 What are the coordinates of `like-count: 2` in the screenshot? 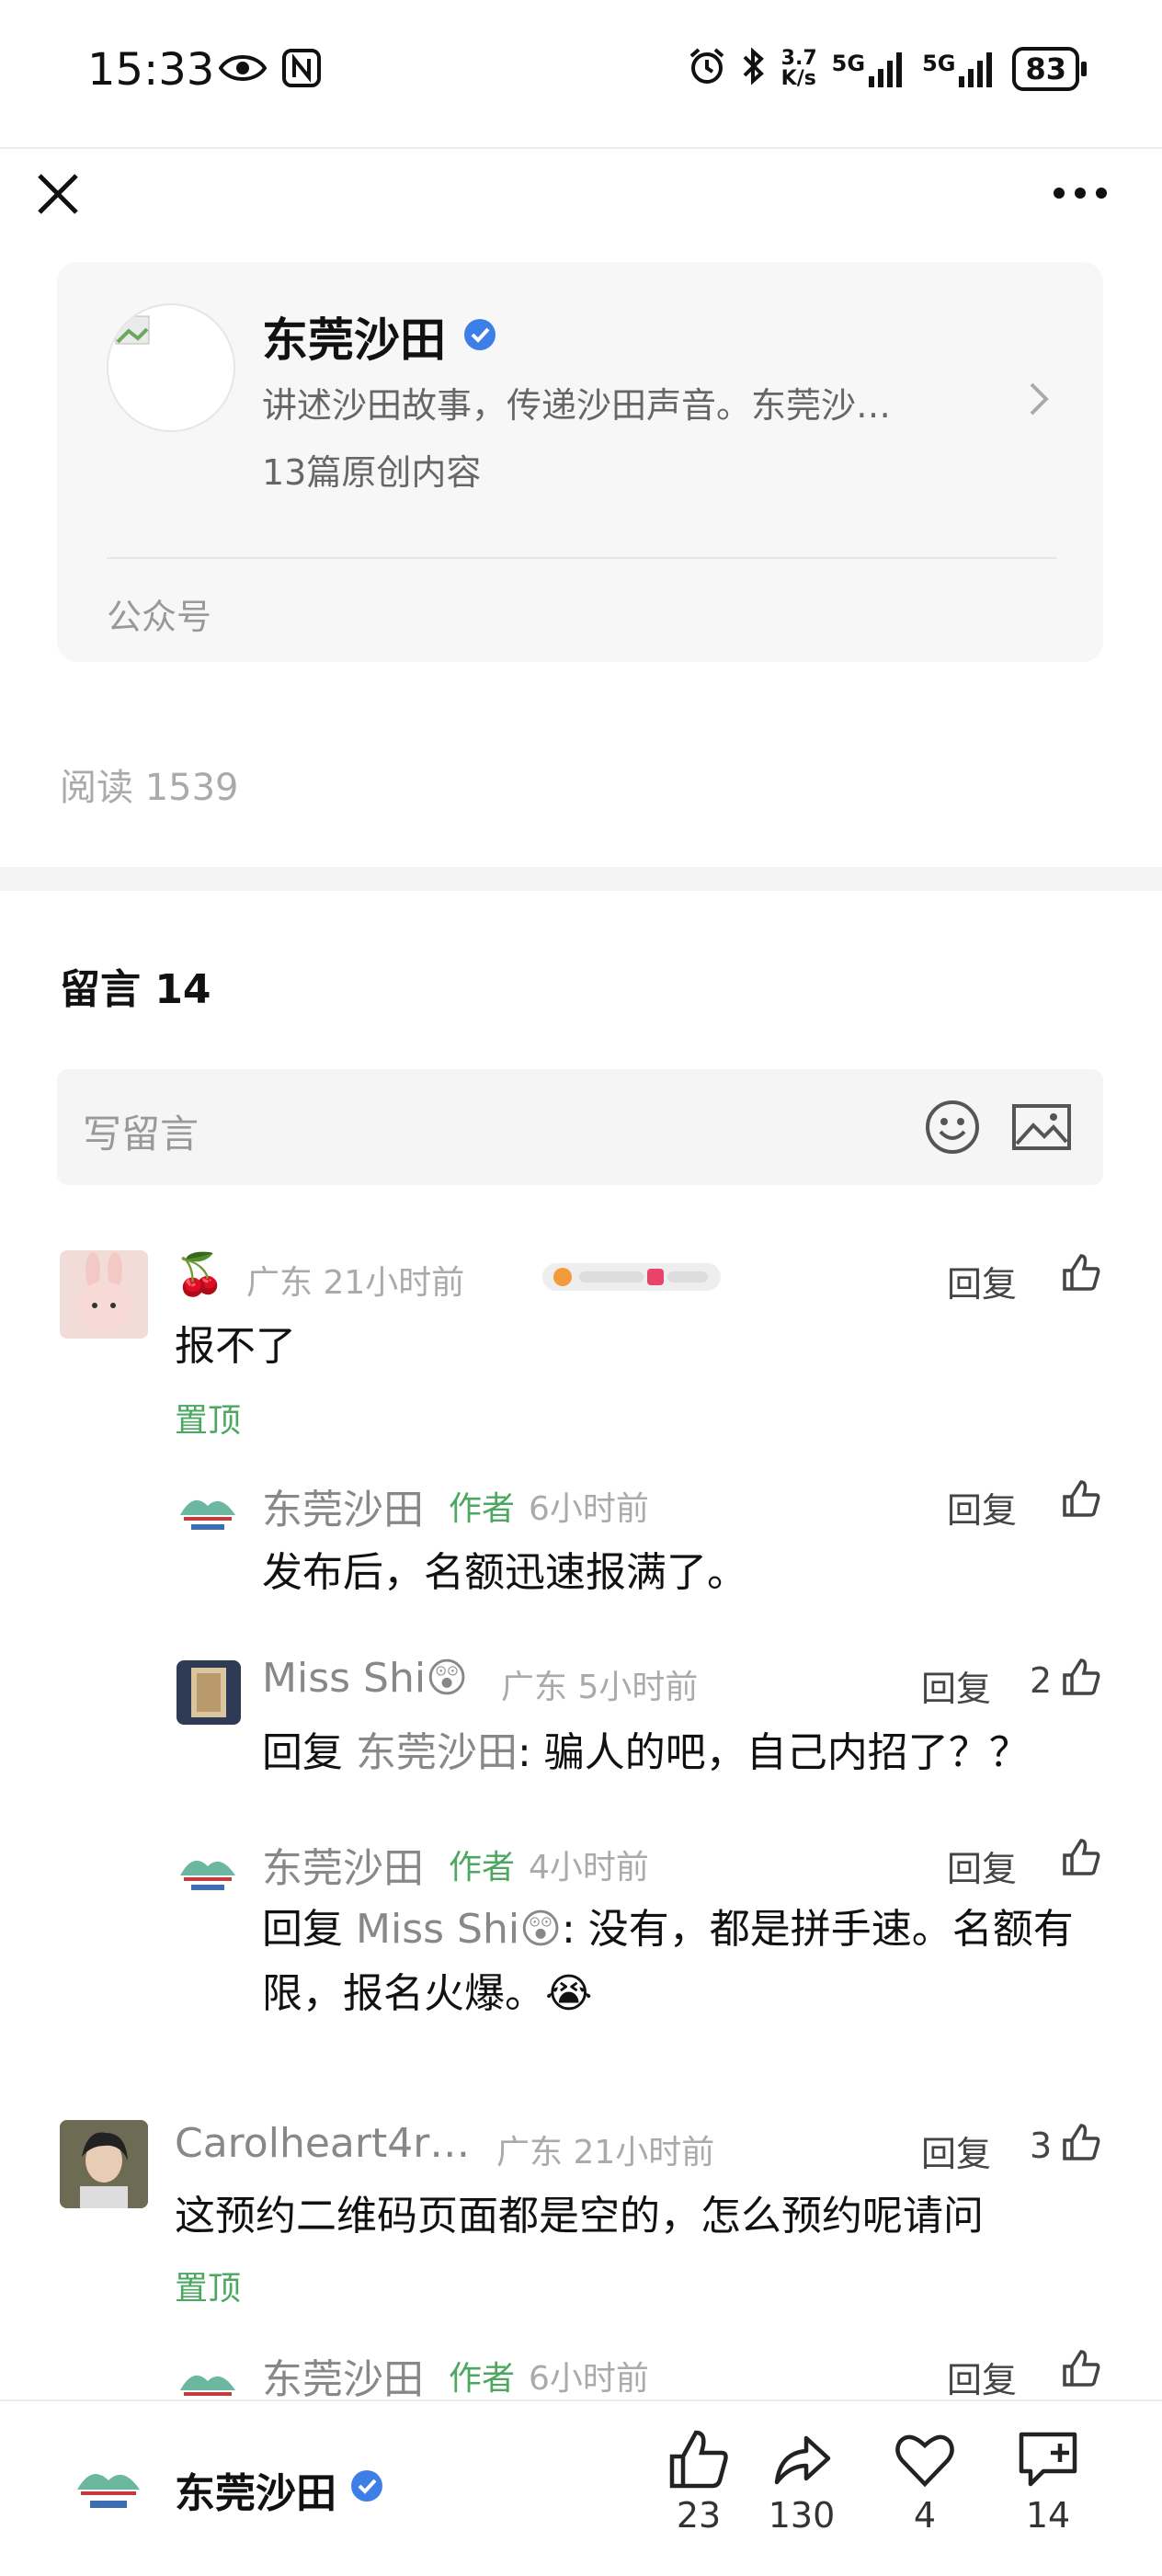 It's located at (1042, 1680).